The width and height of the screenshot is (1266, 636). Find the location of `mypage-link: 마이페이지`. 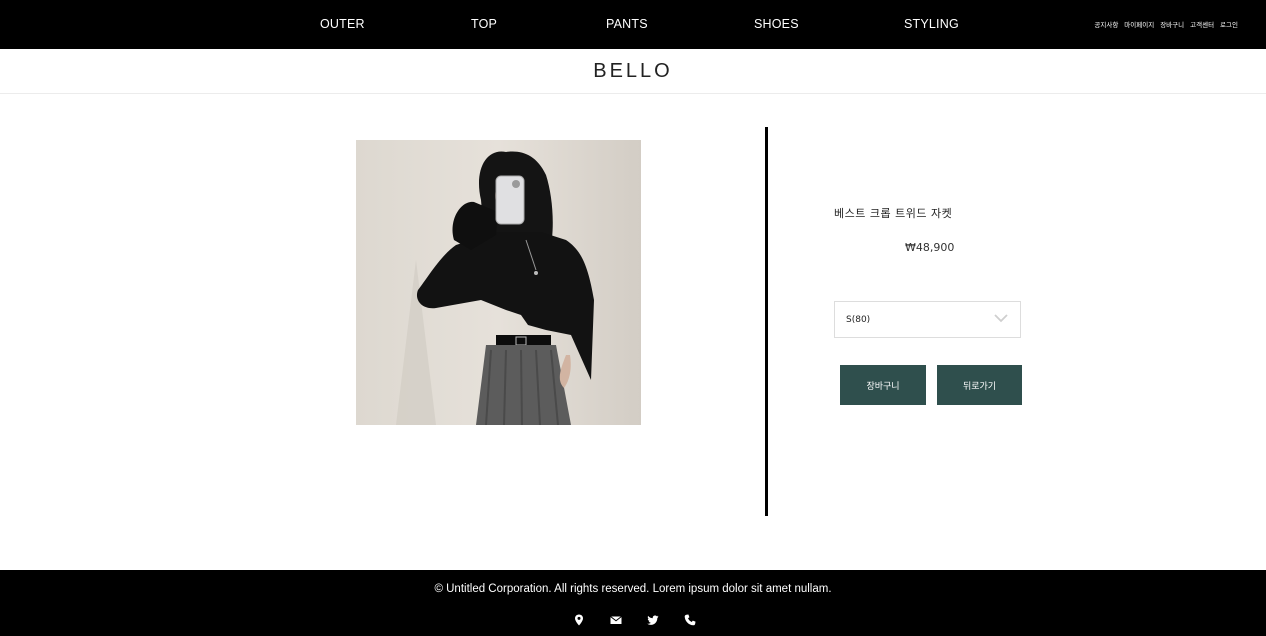

mypage-link: 마이페이지 is located at coordinates (1139, 24).